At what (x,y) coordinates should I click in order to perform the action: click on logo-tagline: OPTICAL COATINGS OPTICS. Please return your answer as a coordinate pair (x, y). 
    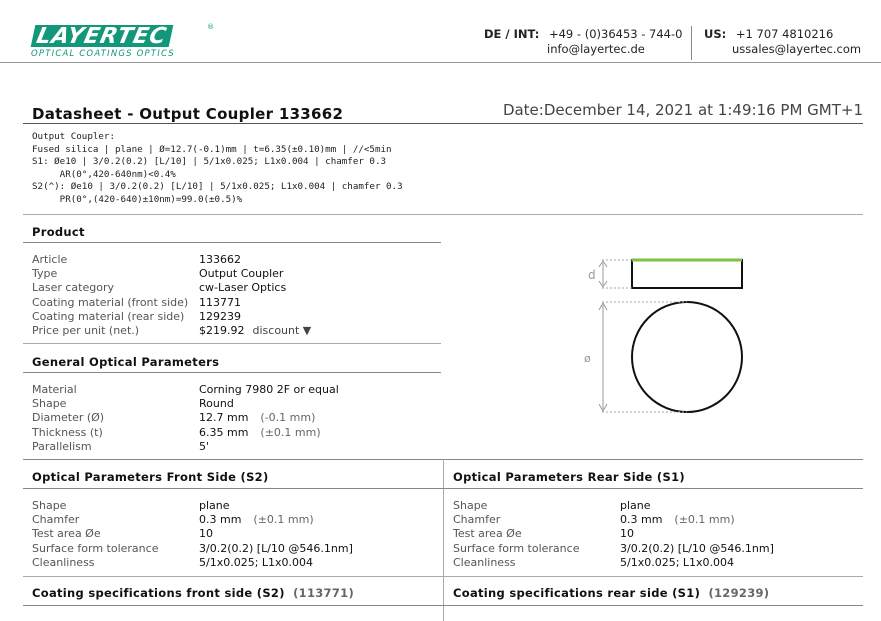
    Looking at the image, I should click on (103, 54).